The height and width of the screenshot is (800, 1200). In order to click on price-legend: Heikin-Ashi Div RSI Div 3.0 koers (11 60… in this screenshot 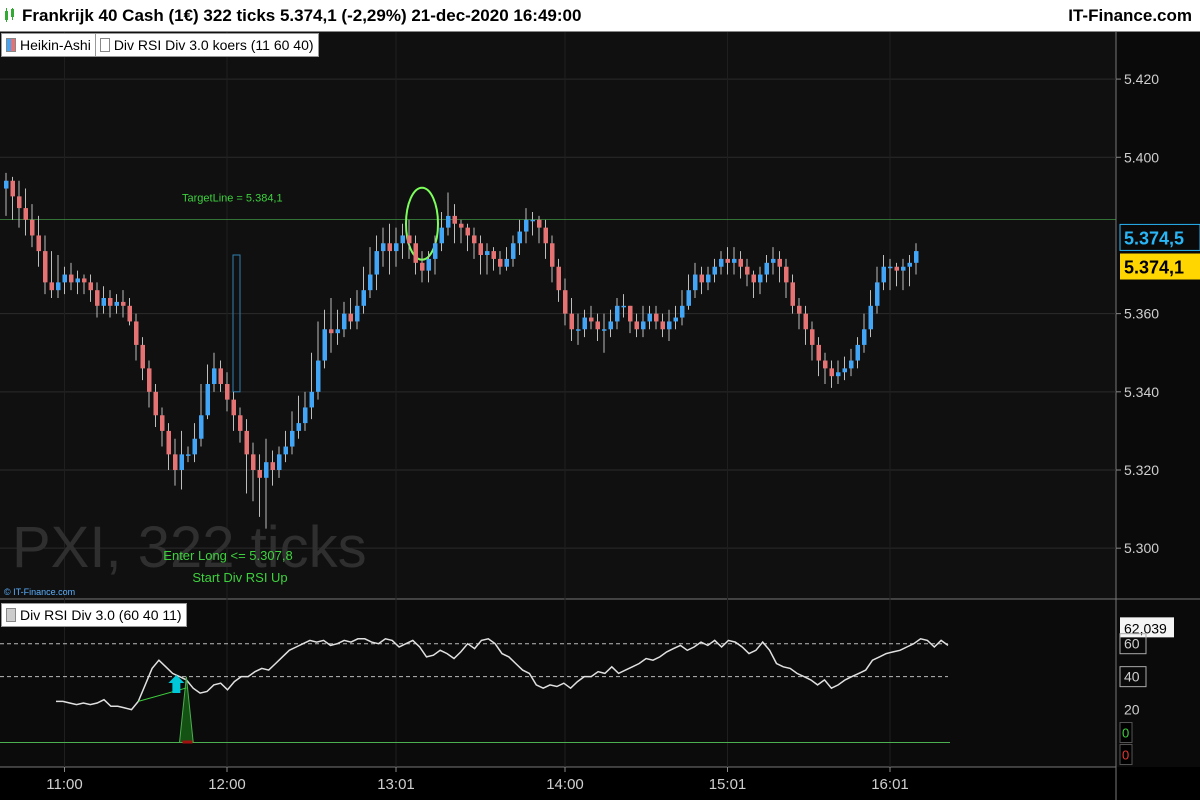, I will do `click(160, 45)`.